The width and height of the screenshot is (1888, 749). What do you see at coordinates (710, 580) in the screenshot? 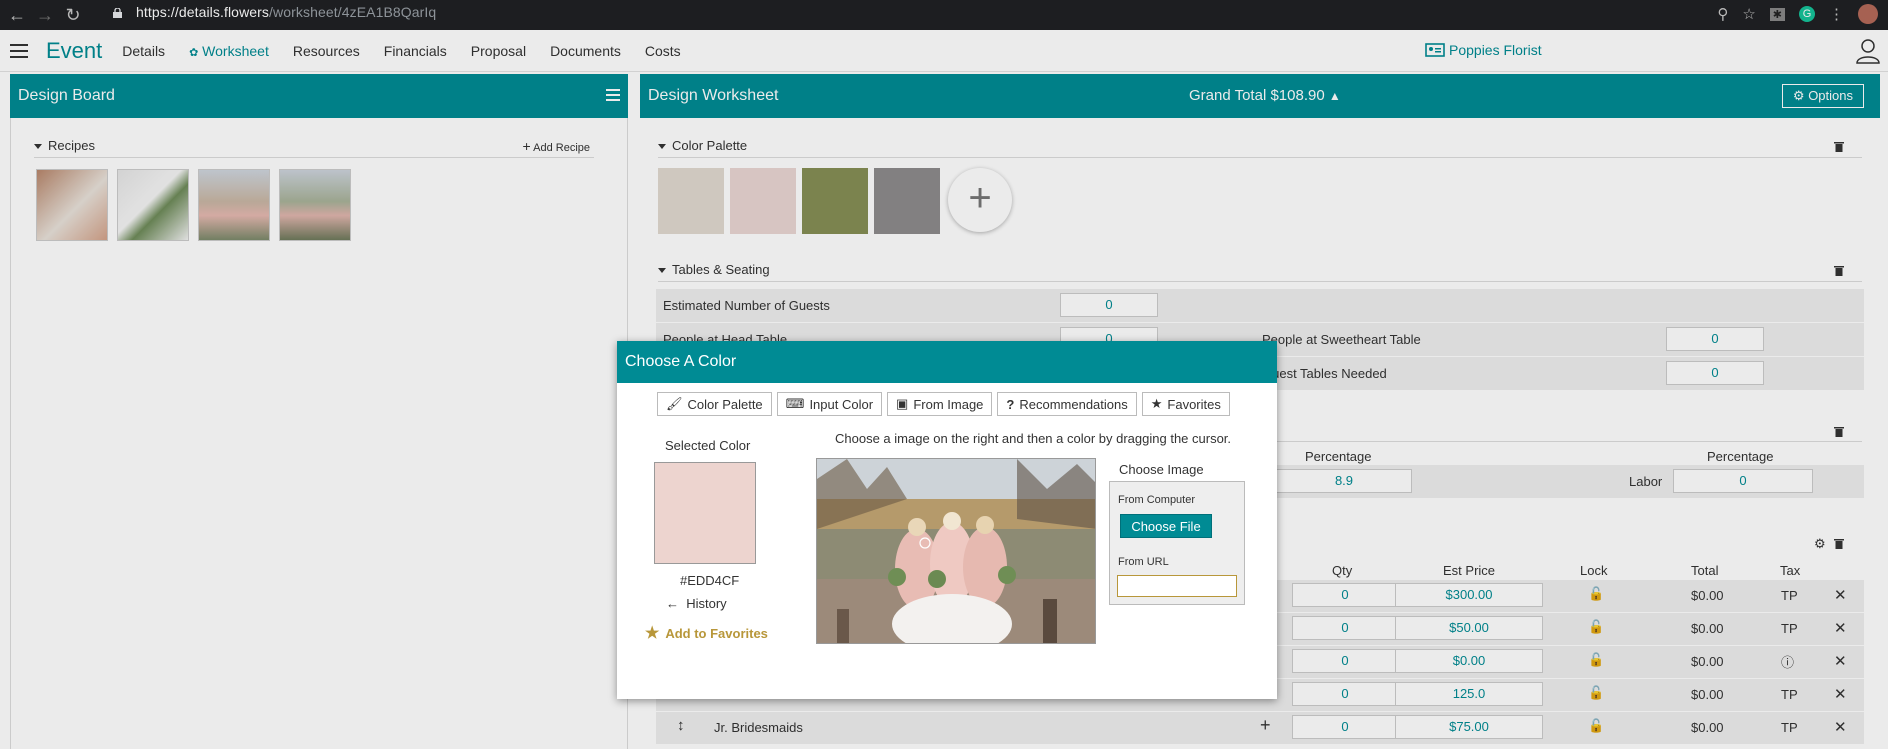
I see `selected-color-hex: #EDD4CF` at bounding box center [710, 580].